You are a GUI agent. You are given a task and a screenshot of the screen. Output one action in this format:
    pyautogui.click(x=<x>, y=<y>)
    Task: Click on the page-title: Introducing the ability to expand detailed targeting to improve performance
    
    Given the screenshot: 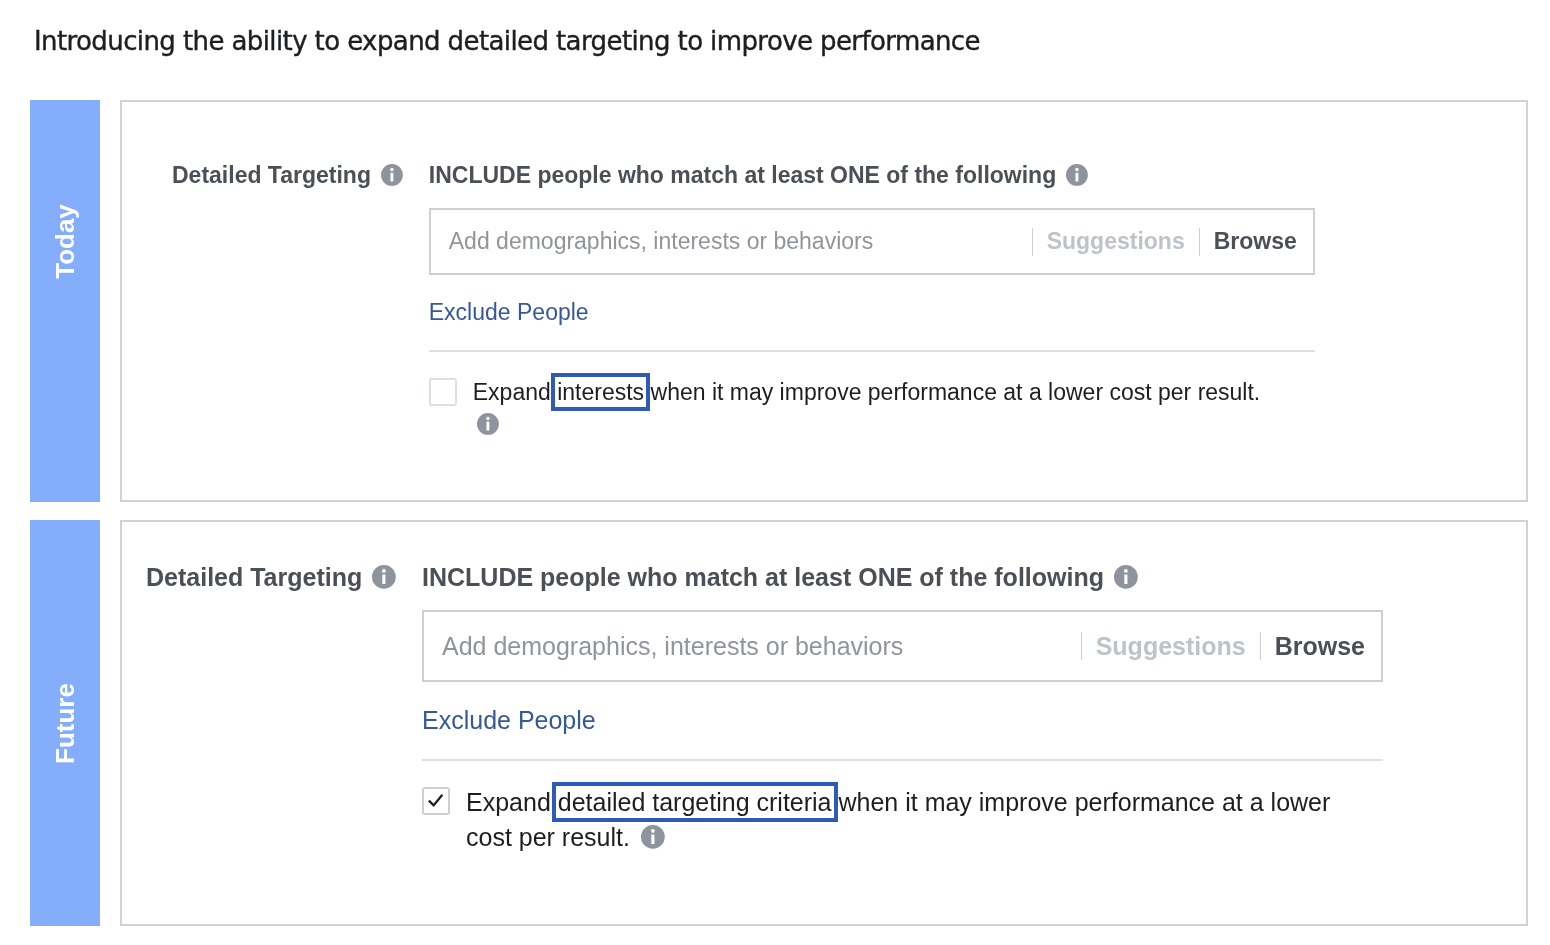 What is the action you would take?
    pyautogui.click(x=507, y=41)
    